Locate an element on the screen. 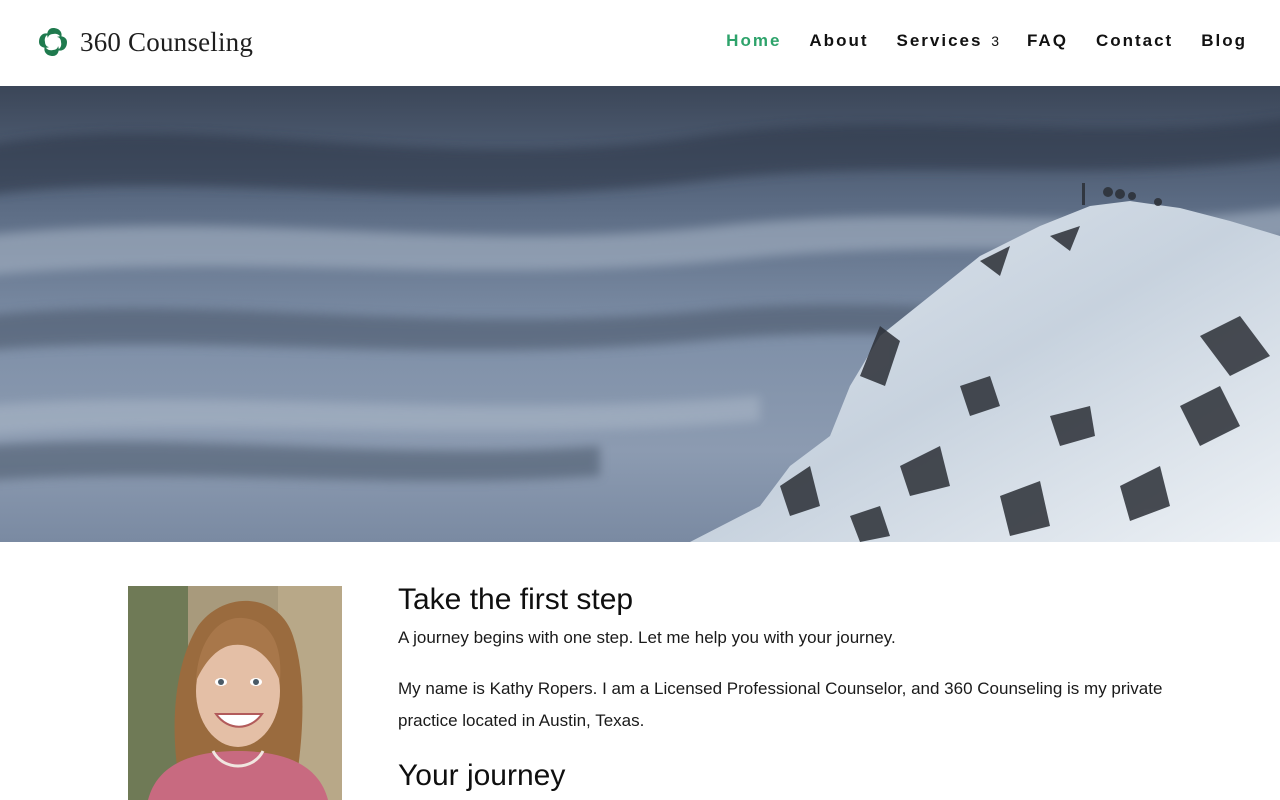  swirl-logo-icon is located at coordinates (53, 42).